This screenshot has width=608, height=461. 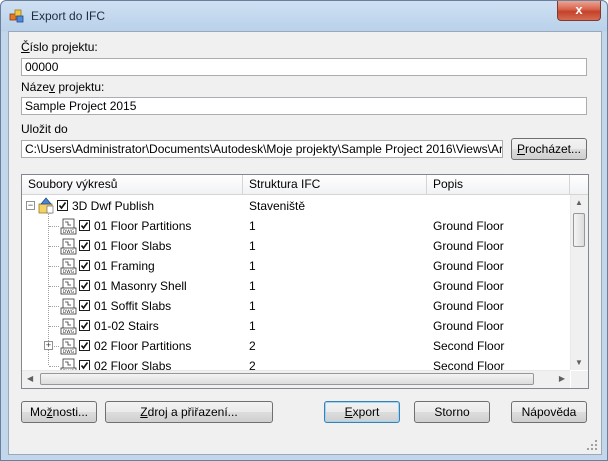 I want to click on dwf-publish-icon, so click(x=46, y=205).